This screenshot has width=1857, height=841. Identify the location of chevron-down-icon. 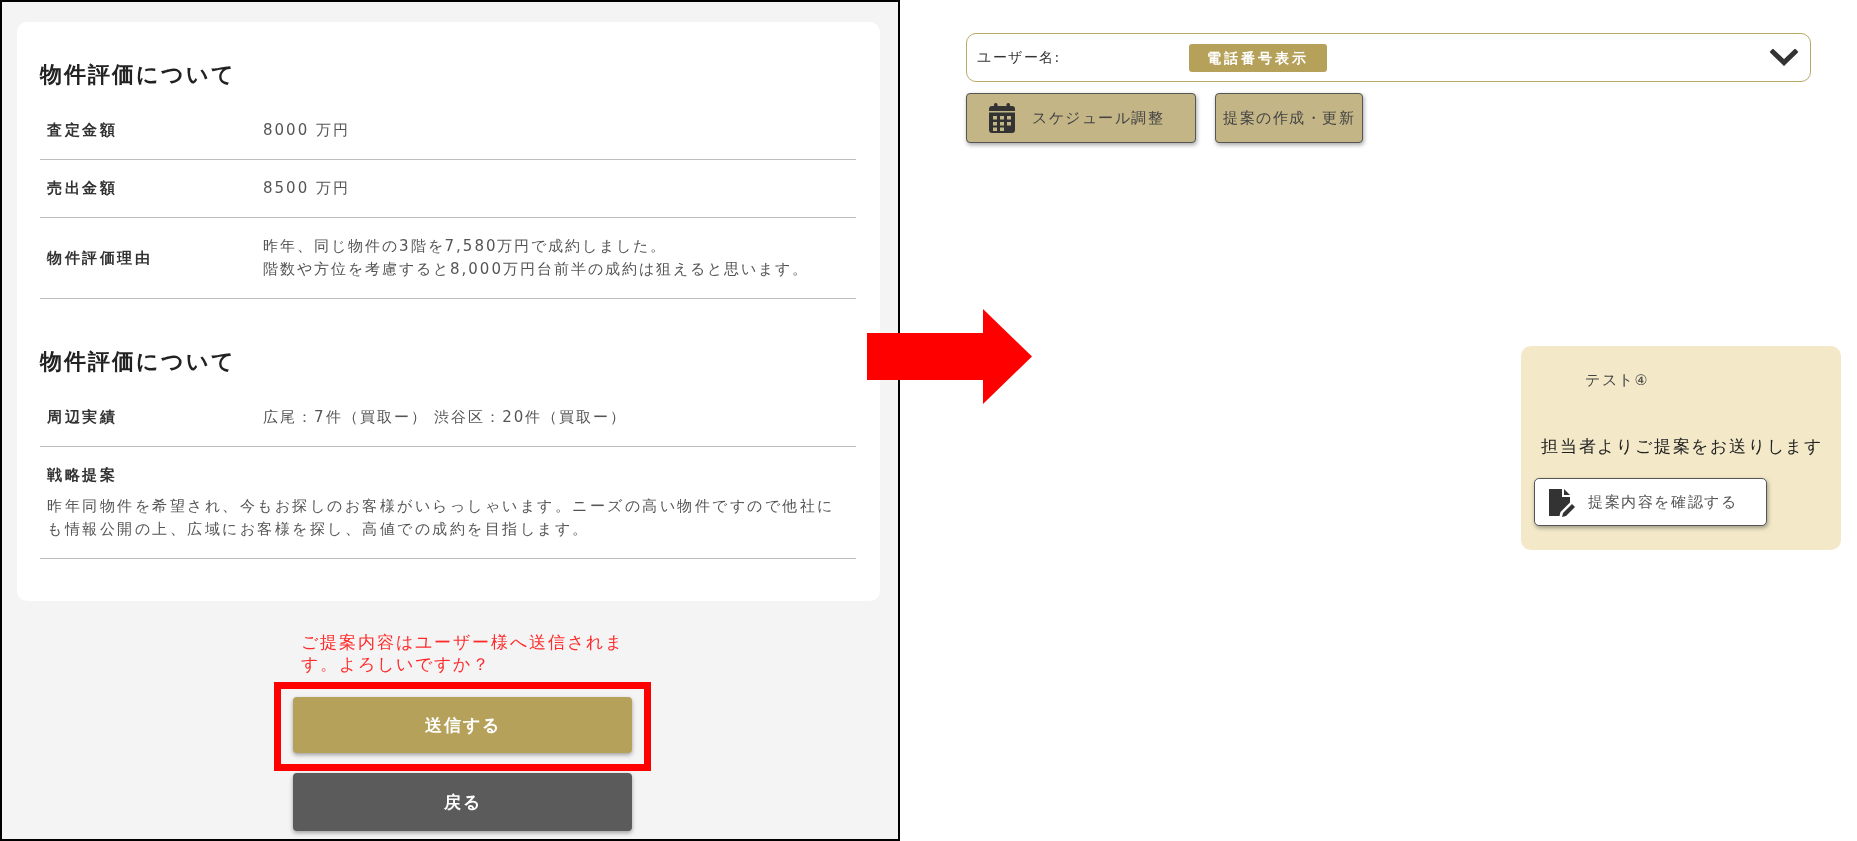
(1784, 57).